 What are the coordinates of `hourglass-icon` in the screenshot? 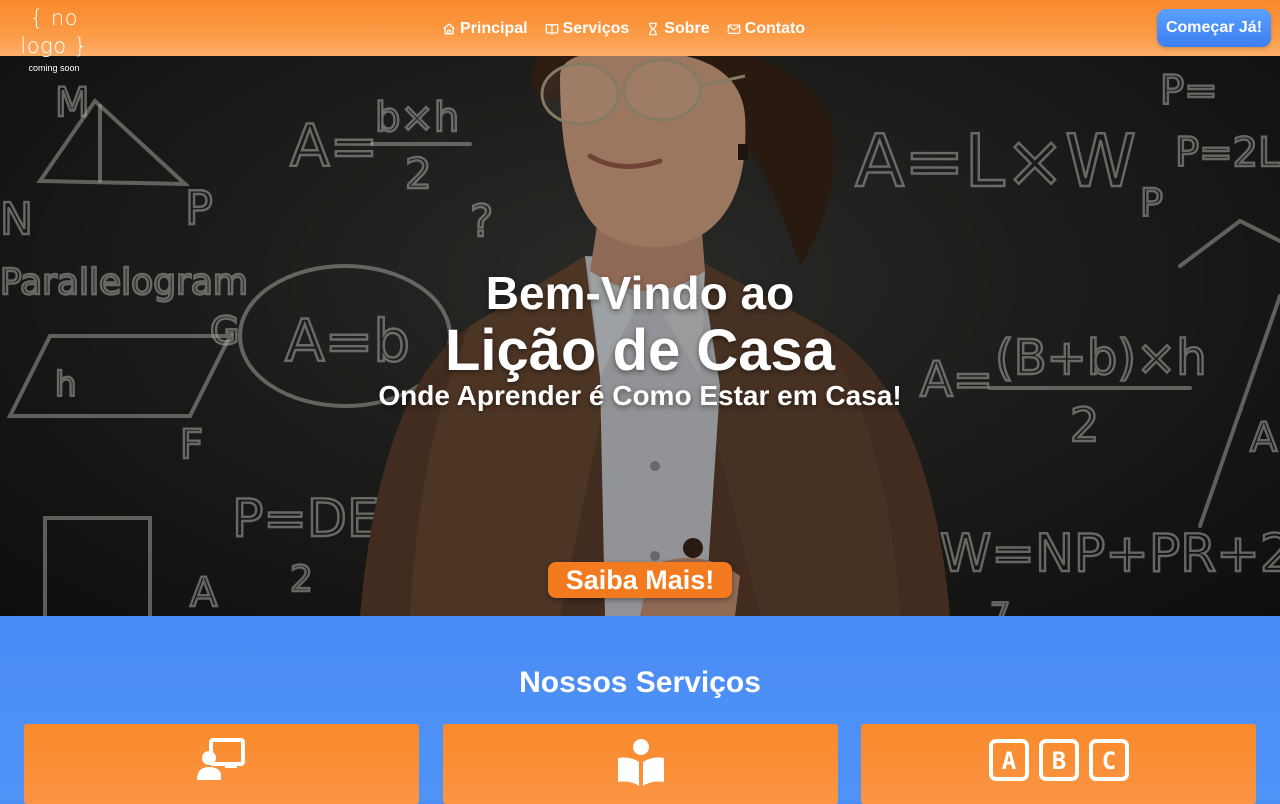 It's located at (653, 29).